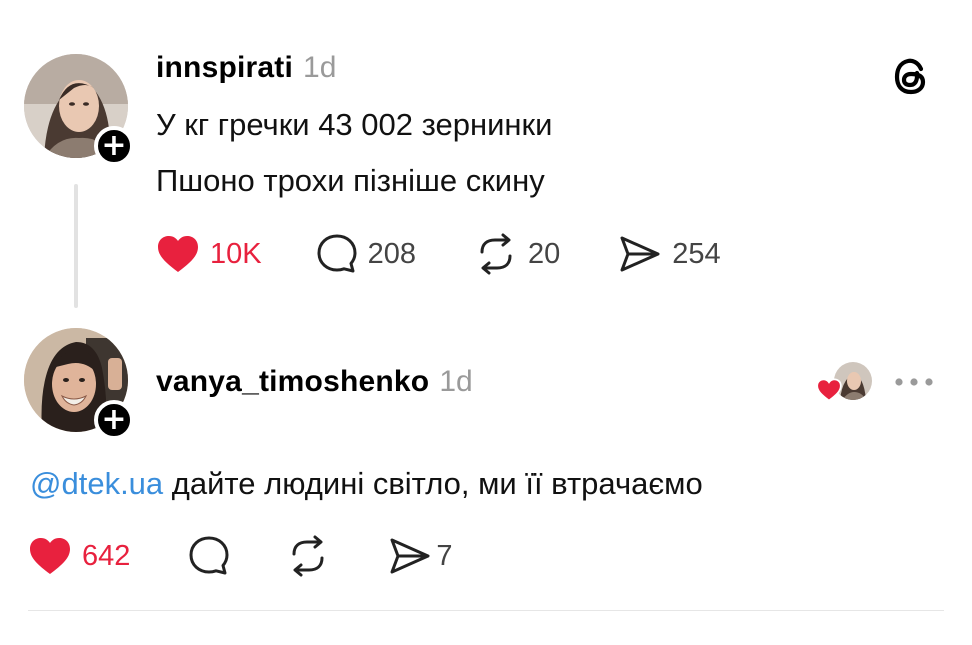 The width and height of the screenshot is (972, 645). I want to click on like-button: 10K, so click(209, 254).